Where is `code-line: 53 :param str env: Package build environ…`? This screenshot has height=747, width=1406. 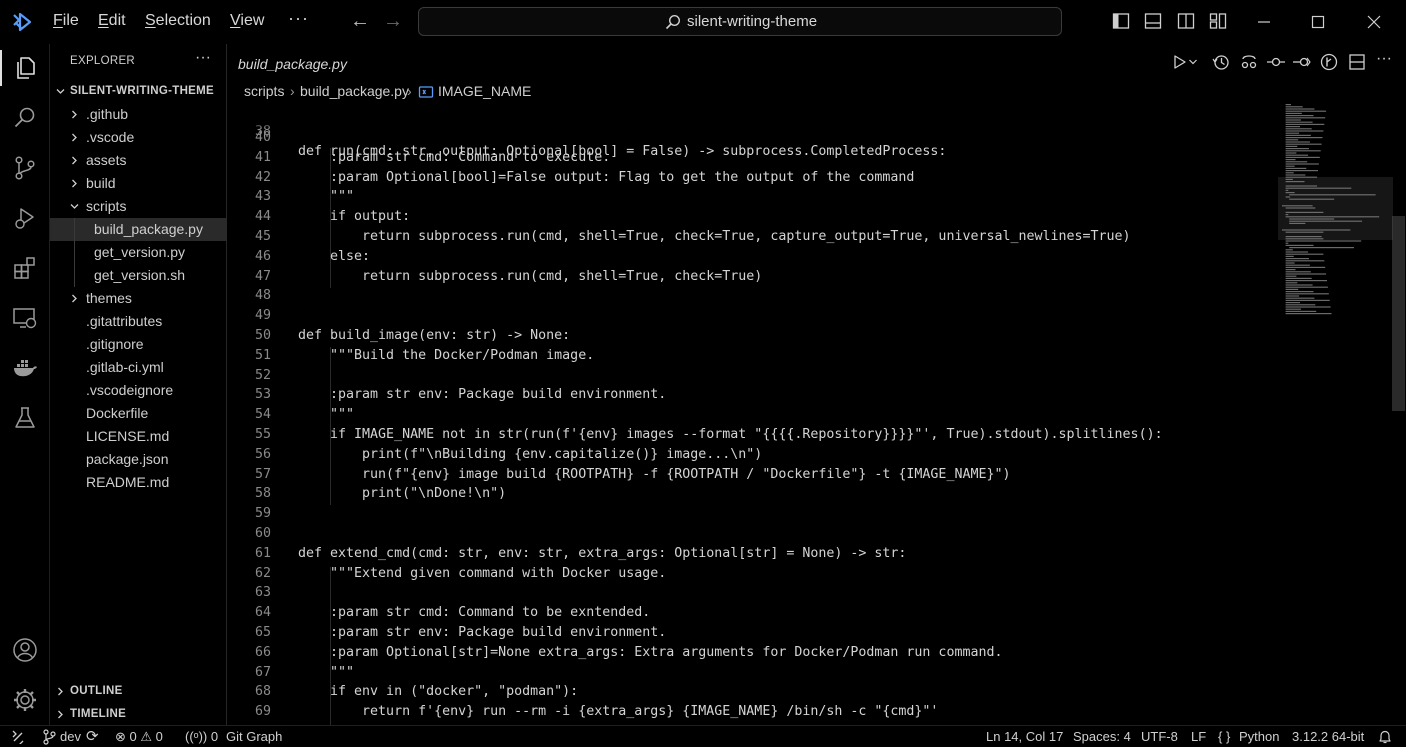 code-line: 53 :param str env: Package build environ… is located at coordinates (748, 395).